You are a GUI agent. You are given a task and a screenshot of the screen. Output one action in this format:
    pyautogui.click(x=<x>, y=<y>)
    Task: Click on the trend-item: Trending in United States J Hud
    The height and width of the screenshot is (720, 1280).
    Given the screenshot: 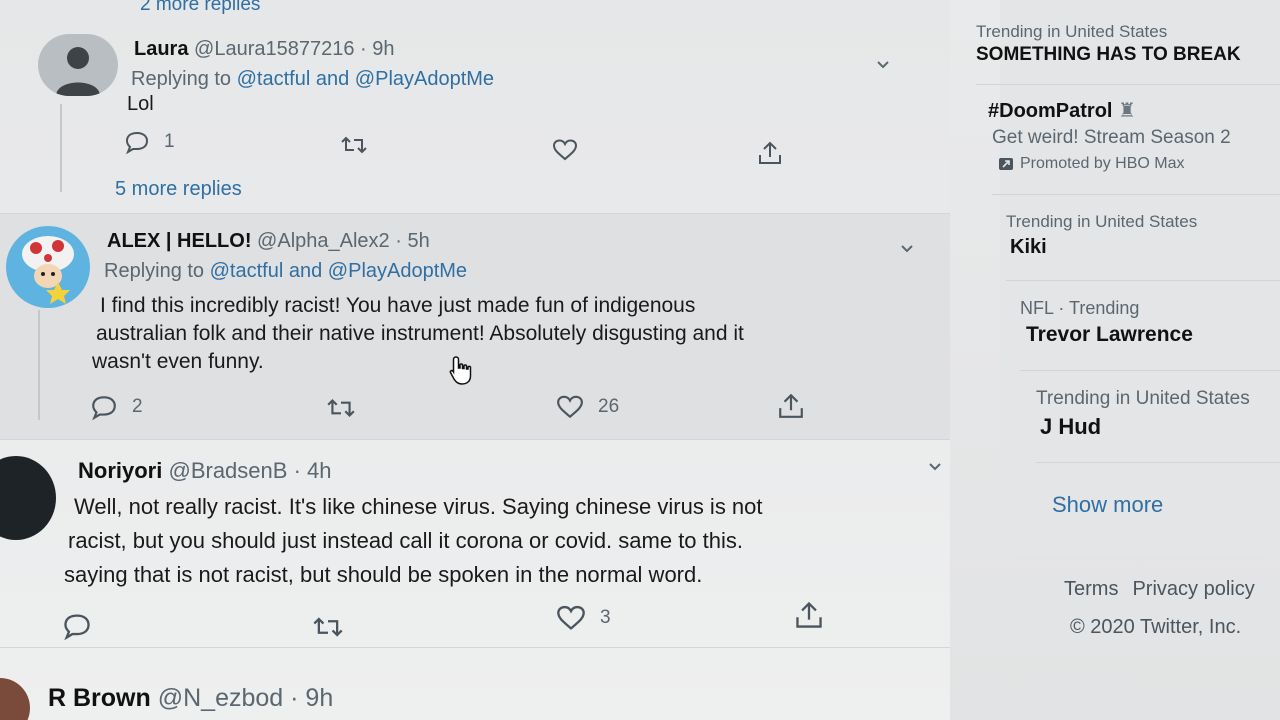 What is the action you would take?
    pyautogui.click(x=1143, y=414)
    